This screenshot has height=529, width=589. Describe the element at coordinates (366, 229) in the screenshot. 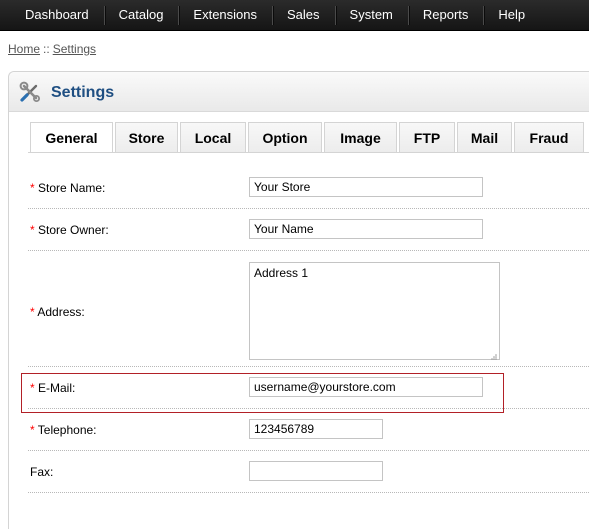

I see `store-owner-input: Your Name` at that location.